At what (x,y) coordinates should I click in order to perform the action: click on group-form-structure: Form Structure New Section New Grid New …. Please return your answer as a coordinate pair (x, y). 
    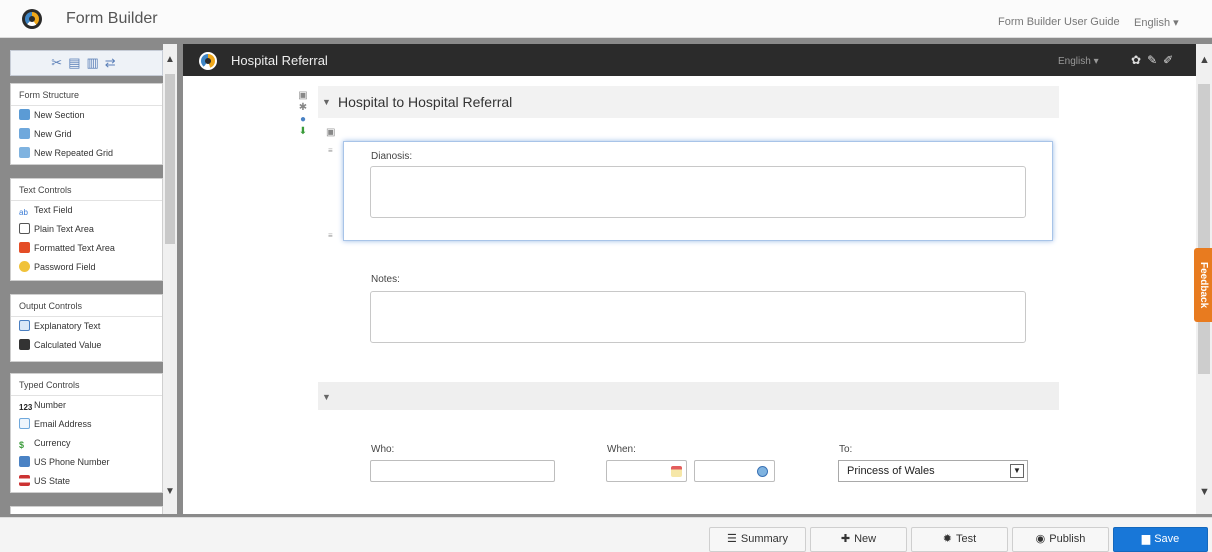
    Looking at the image, I should click on (86, 124).